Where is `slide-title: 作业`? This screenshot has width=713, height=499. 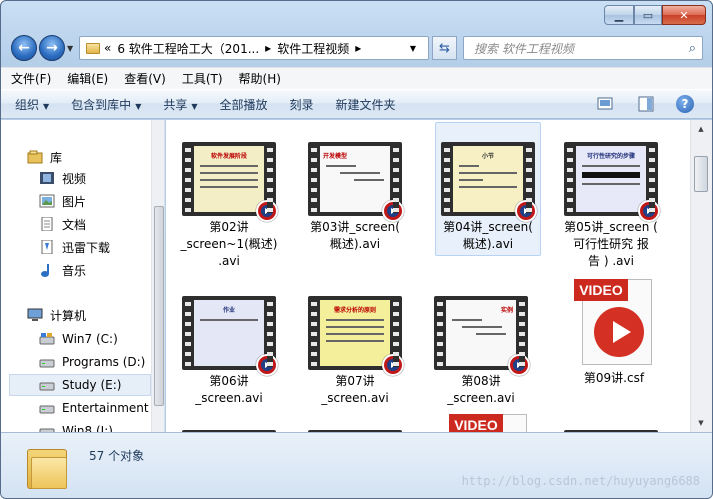
slide-title: 作业 is located at coordinates (228, 310).